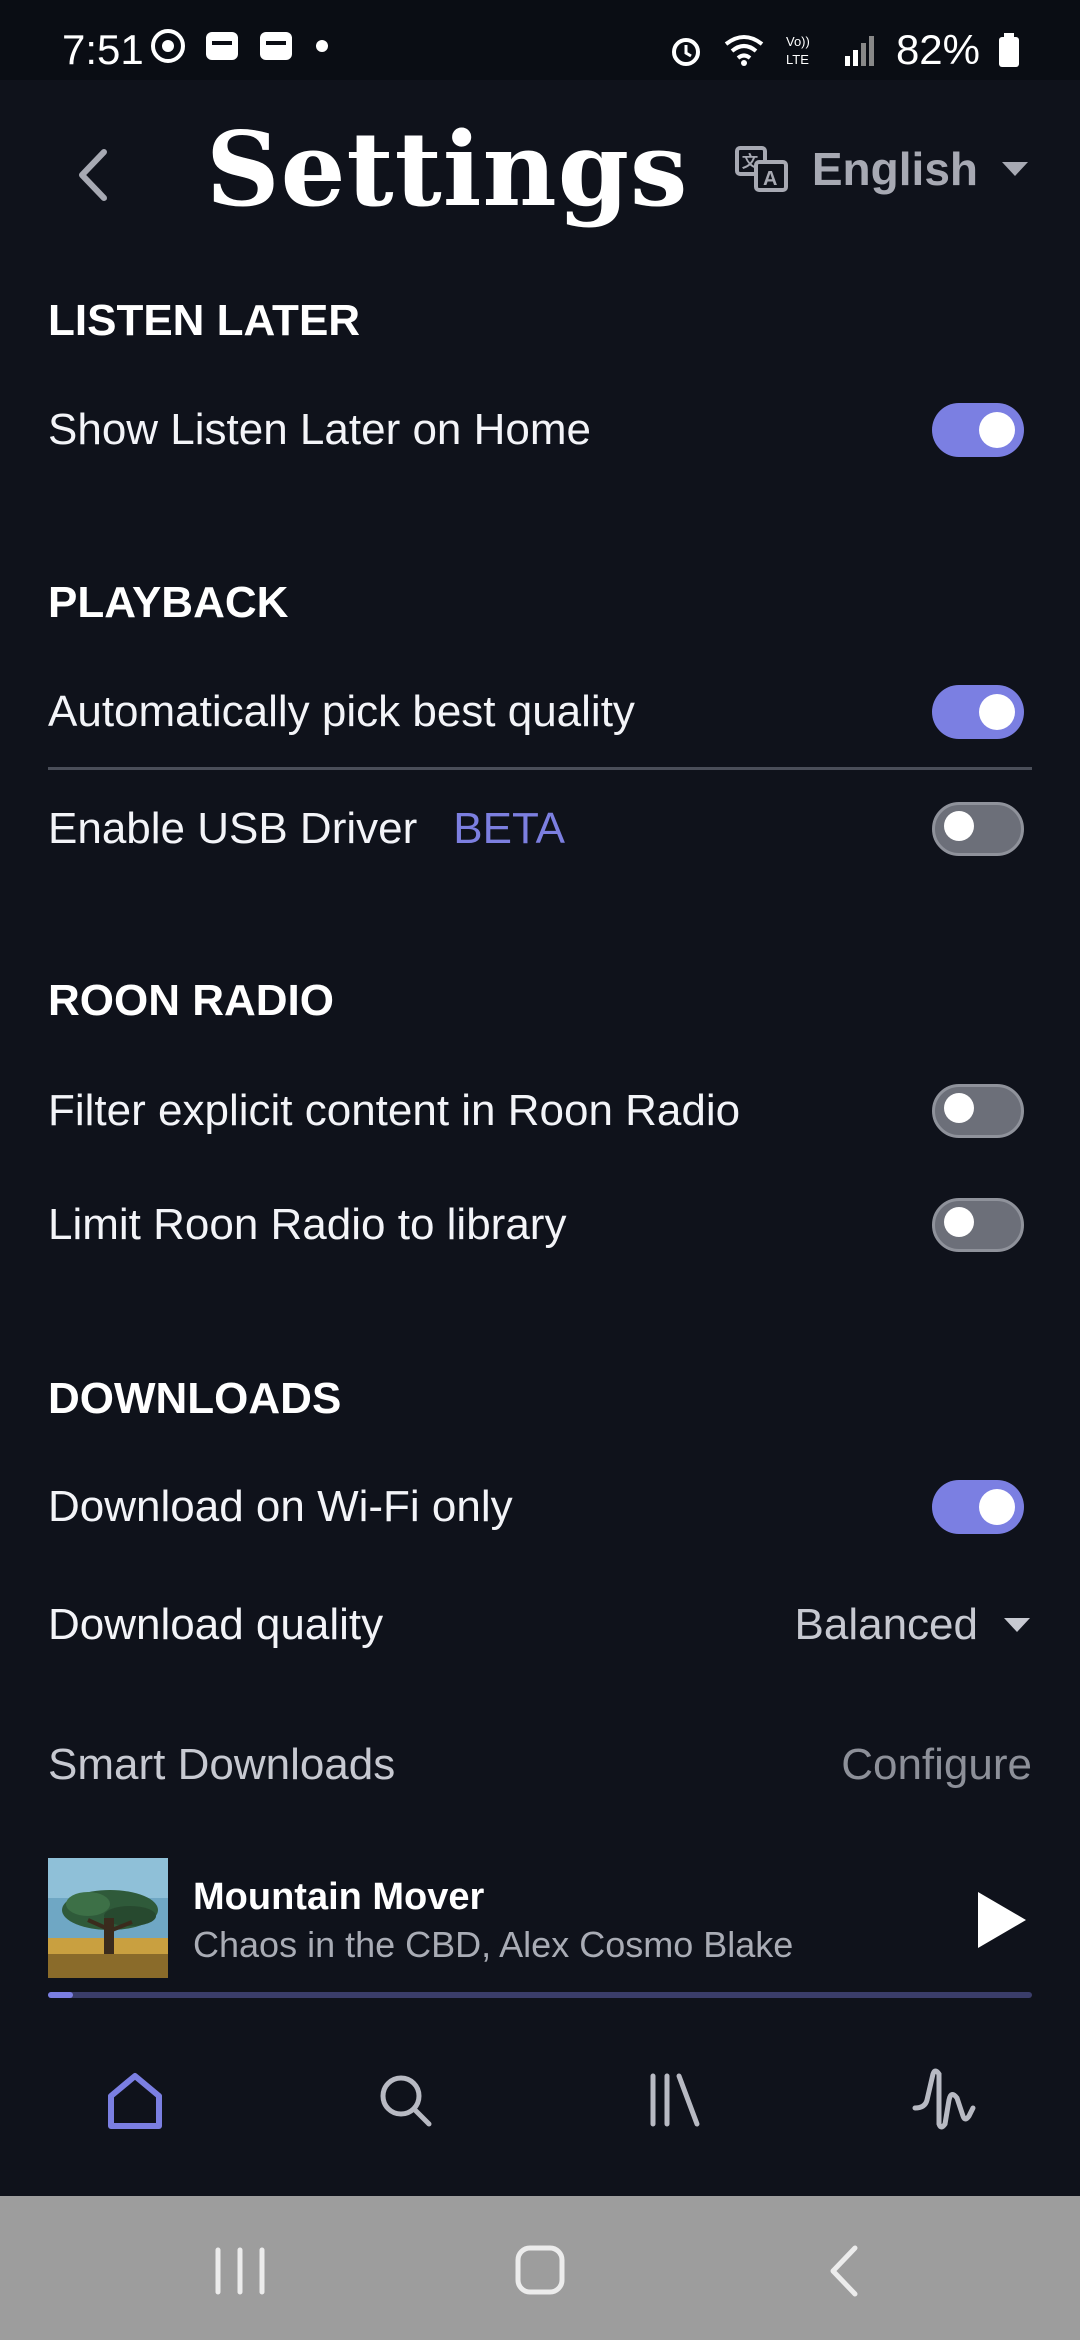  What do you see at coordinates (60, 1995) in the screenshot?
I see `playback-progress-fill` at bounding box center [60, 1995].